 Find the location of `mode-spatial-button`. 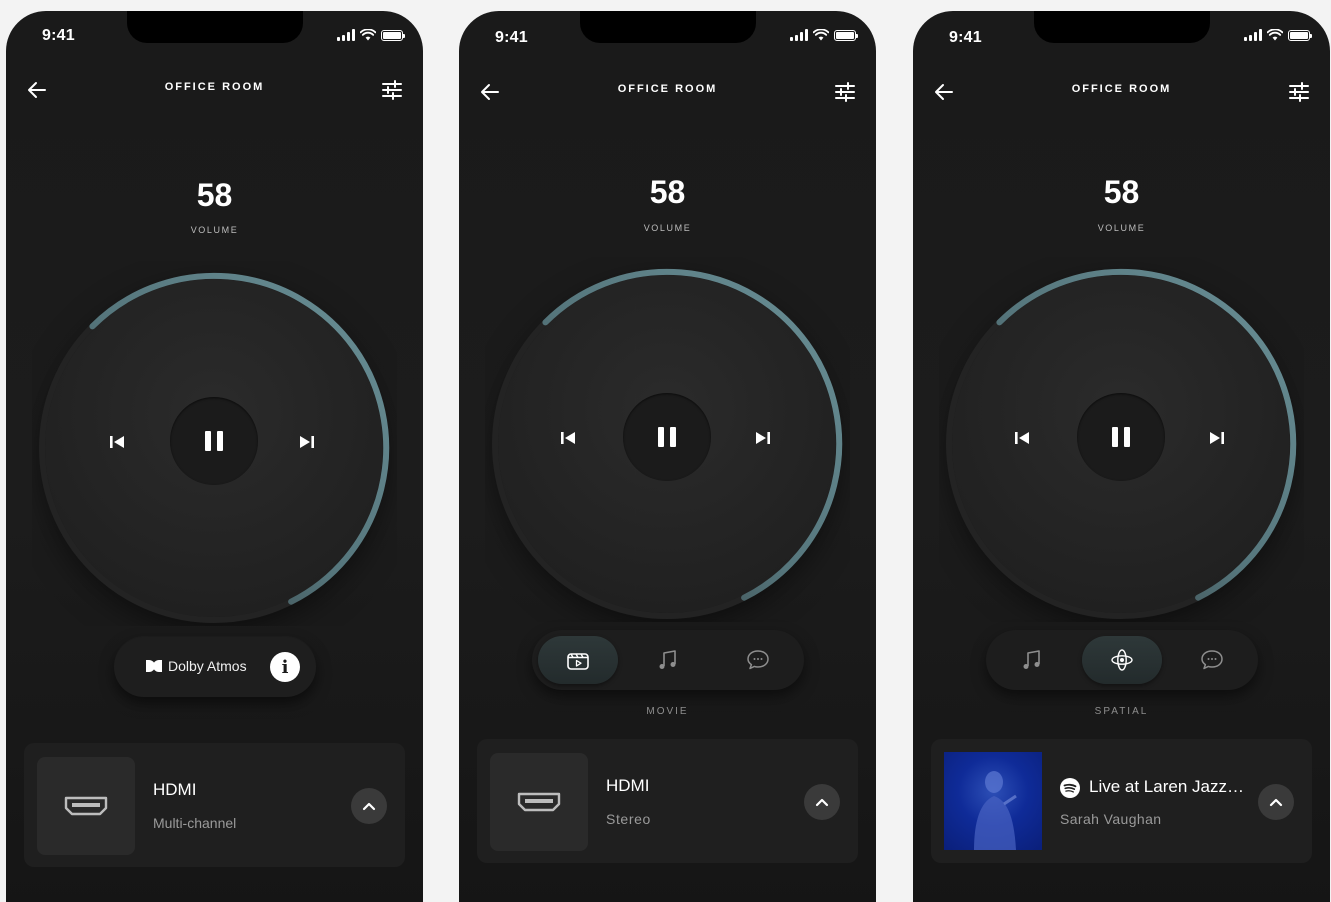

mode-spatial-button is located at coordinates (1122, 660).